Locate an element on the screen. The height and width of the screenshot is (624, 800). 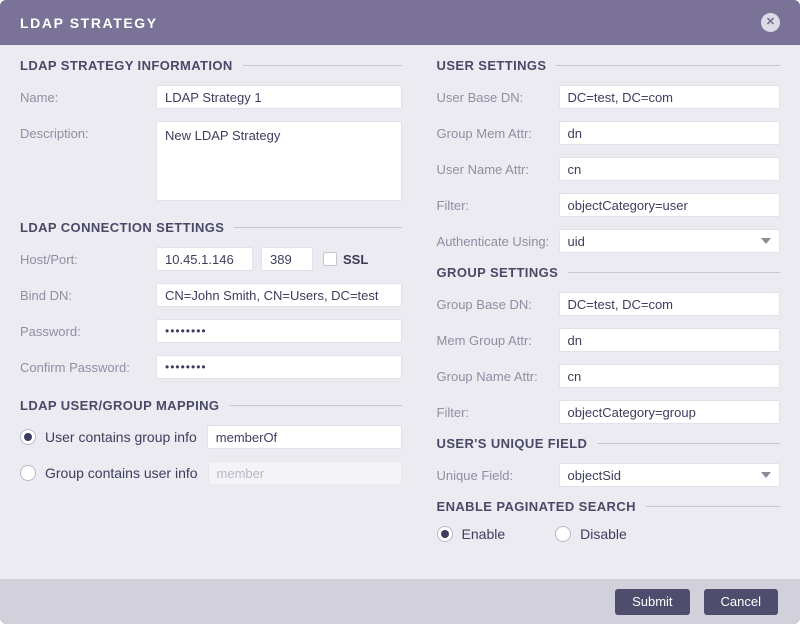
authenticate-using-row: Authenticate Using: uid is located at coordinates (608, 241).